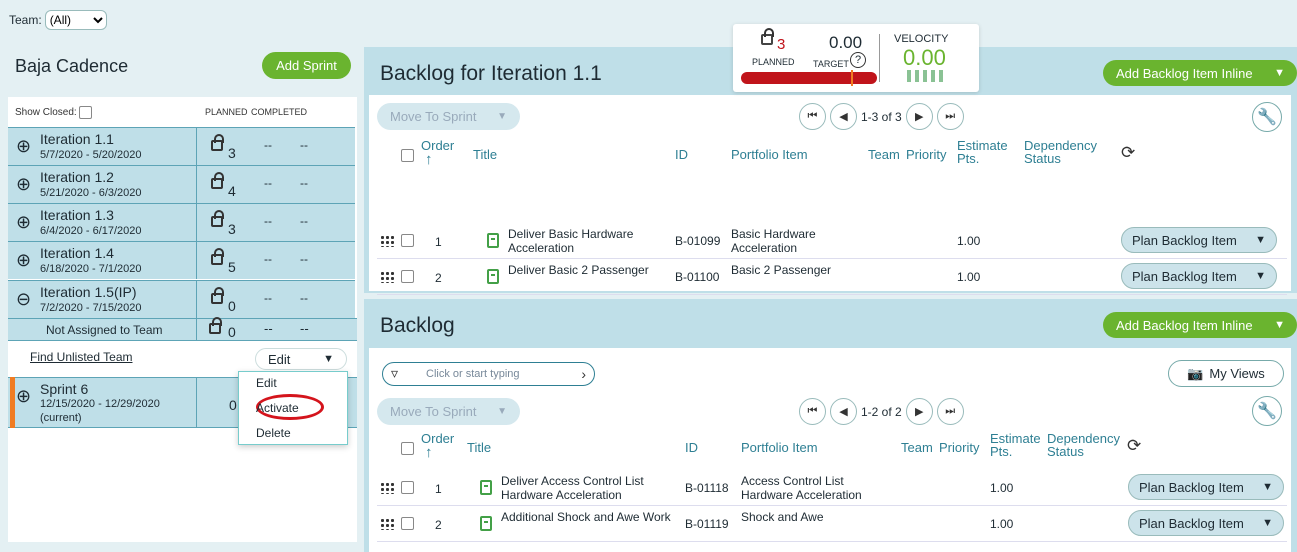 This screenshot has width=1297, height=552. What do you see at coordinates (301, 359) in the screenshot?
I see `edit-dropdown-button: Edit ▼` at bounding box center [301, 359].